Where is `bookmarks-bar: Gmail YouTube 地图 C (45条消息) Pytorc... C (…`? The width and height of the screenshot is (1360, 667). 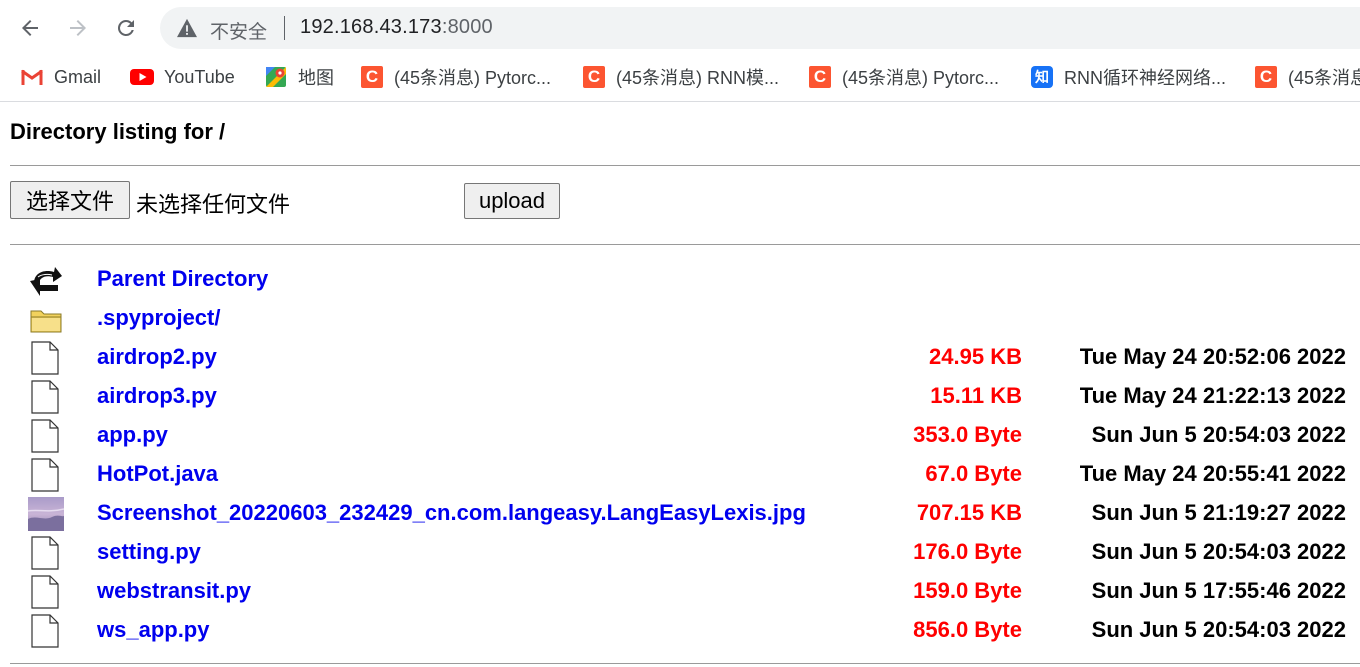
bookmarks-bar: Gmail YouTube 地图 C (45条消息) Pytorc... C (… is located at coordinates (680, 79).